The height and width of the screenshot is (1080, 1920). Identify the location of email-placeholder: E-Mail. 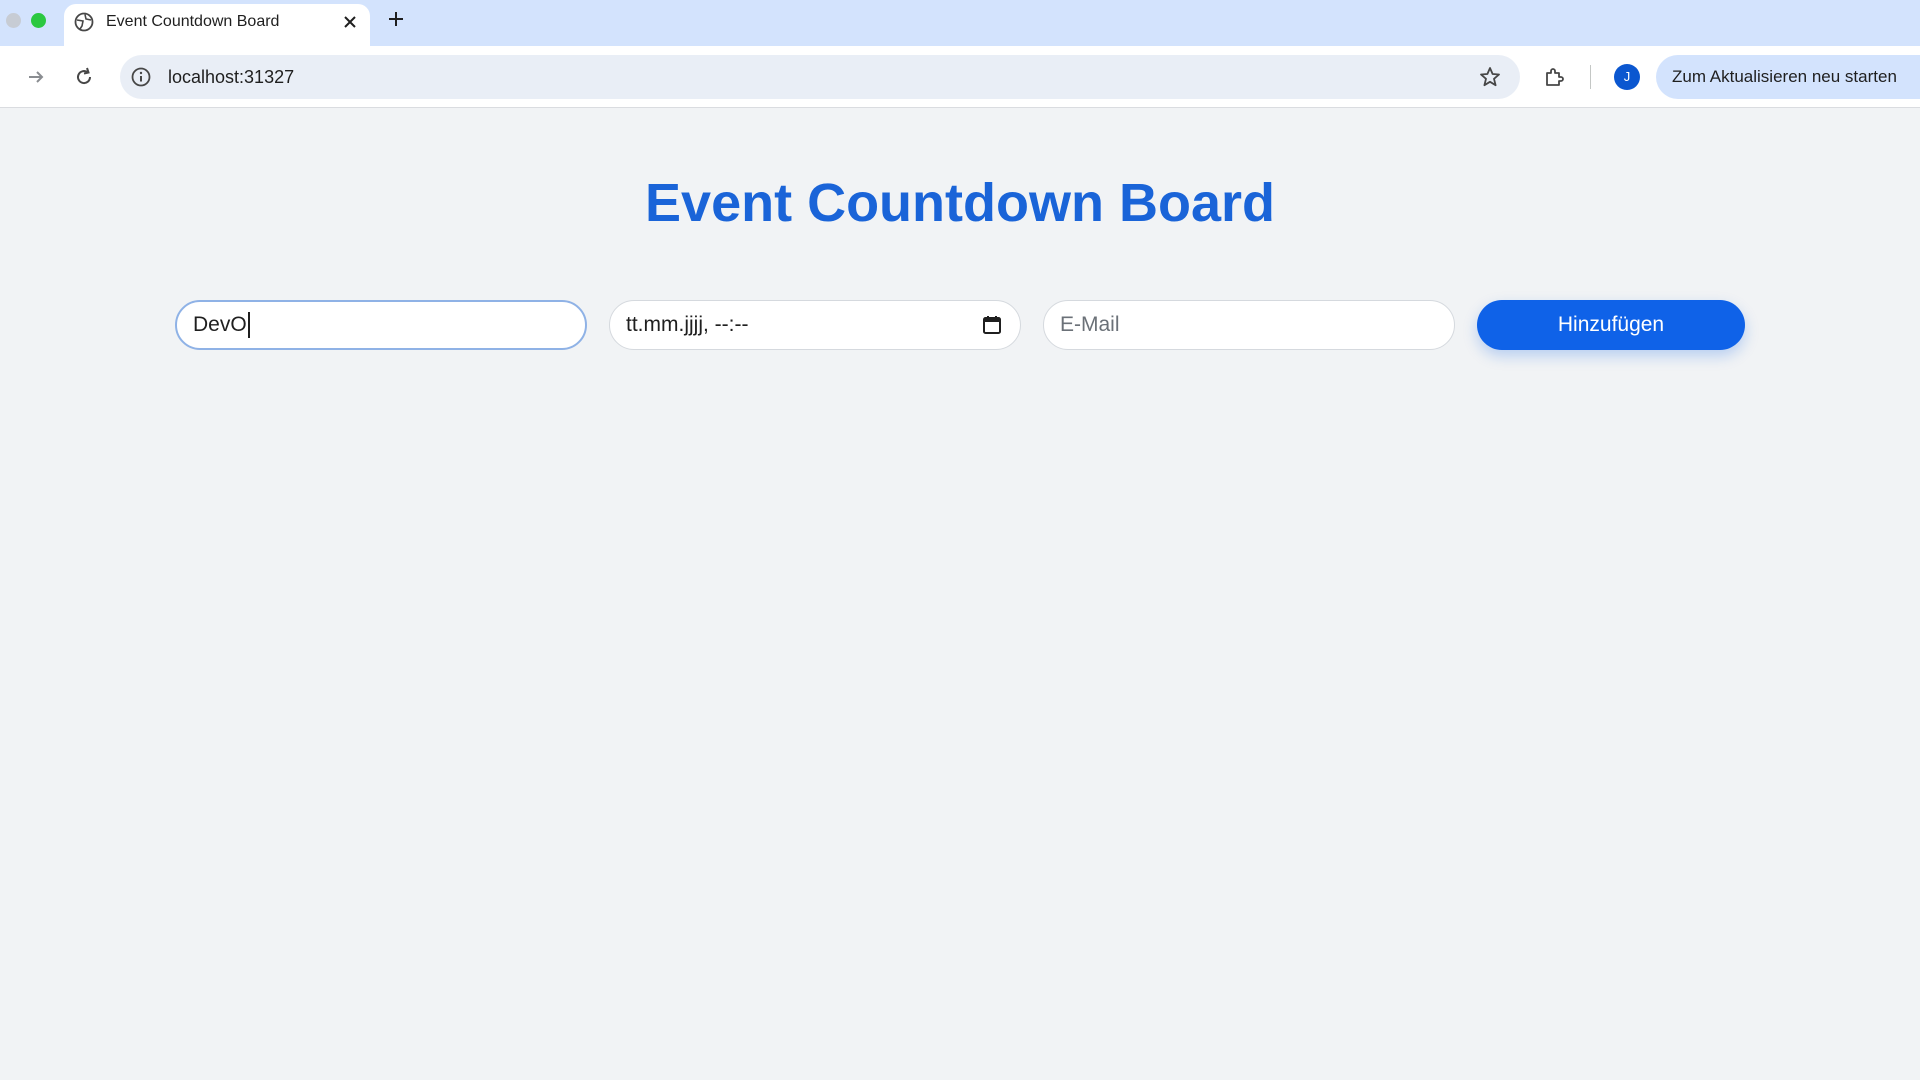
(1090, 324).